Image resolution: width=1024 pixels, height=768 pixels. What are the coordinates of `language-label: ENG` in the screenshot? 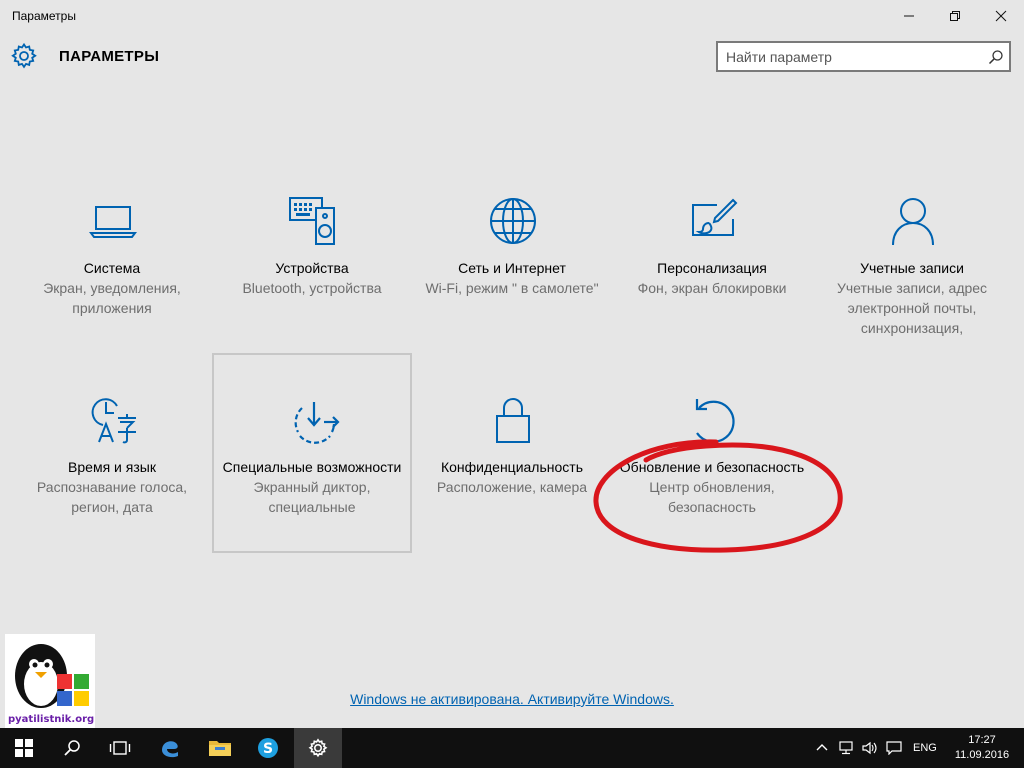 It's located at (925, 748).